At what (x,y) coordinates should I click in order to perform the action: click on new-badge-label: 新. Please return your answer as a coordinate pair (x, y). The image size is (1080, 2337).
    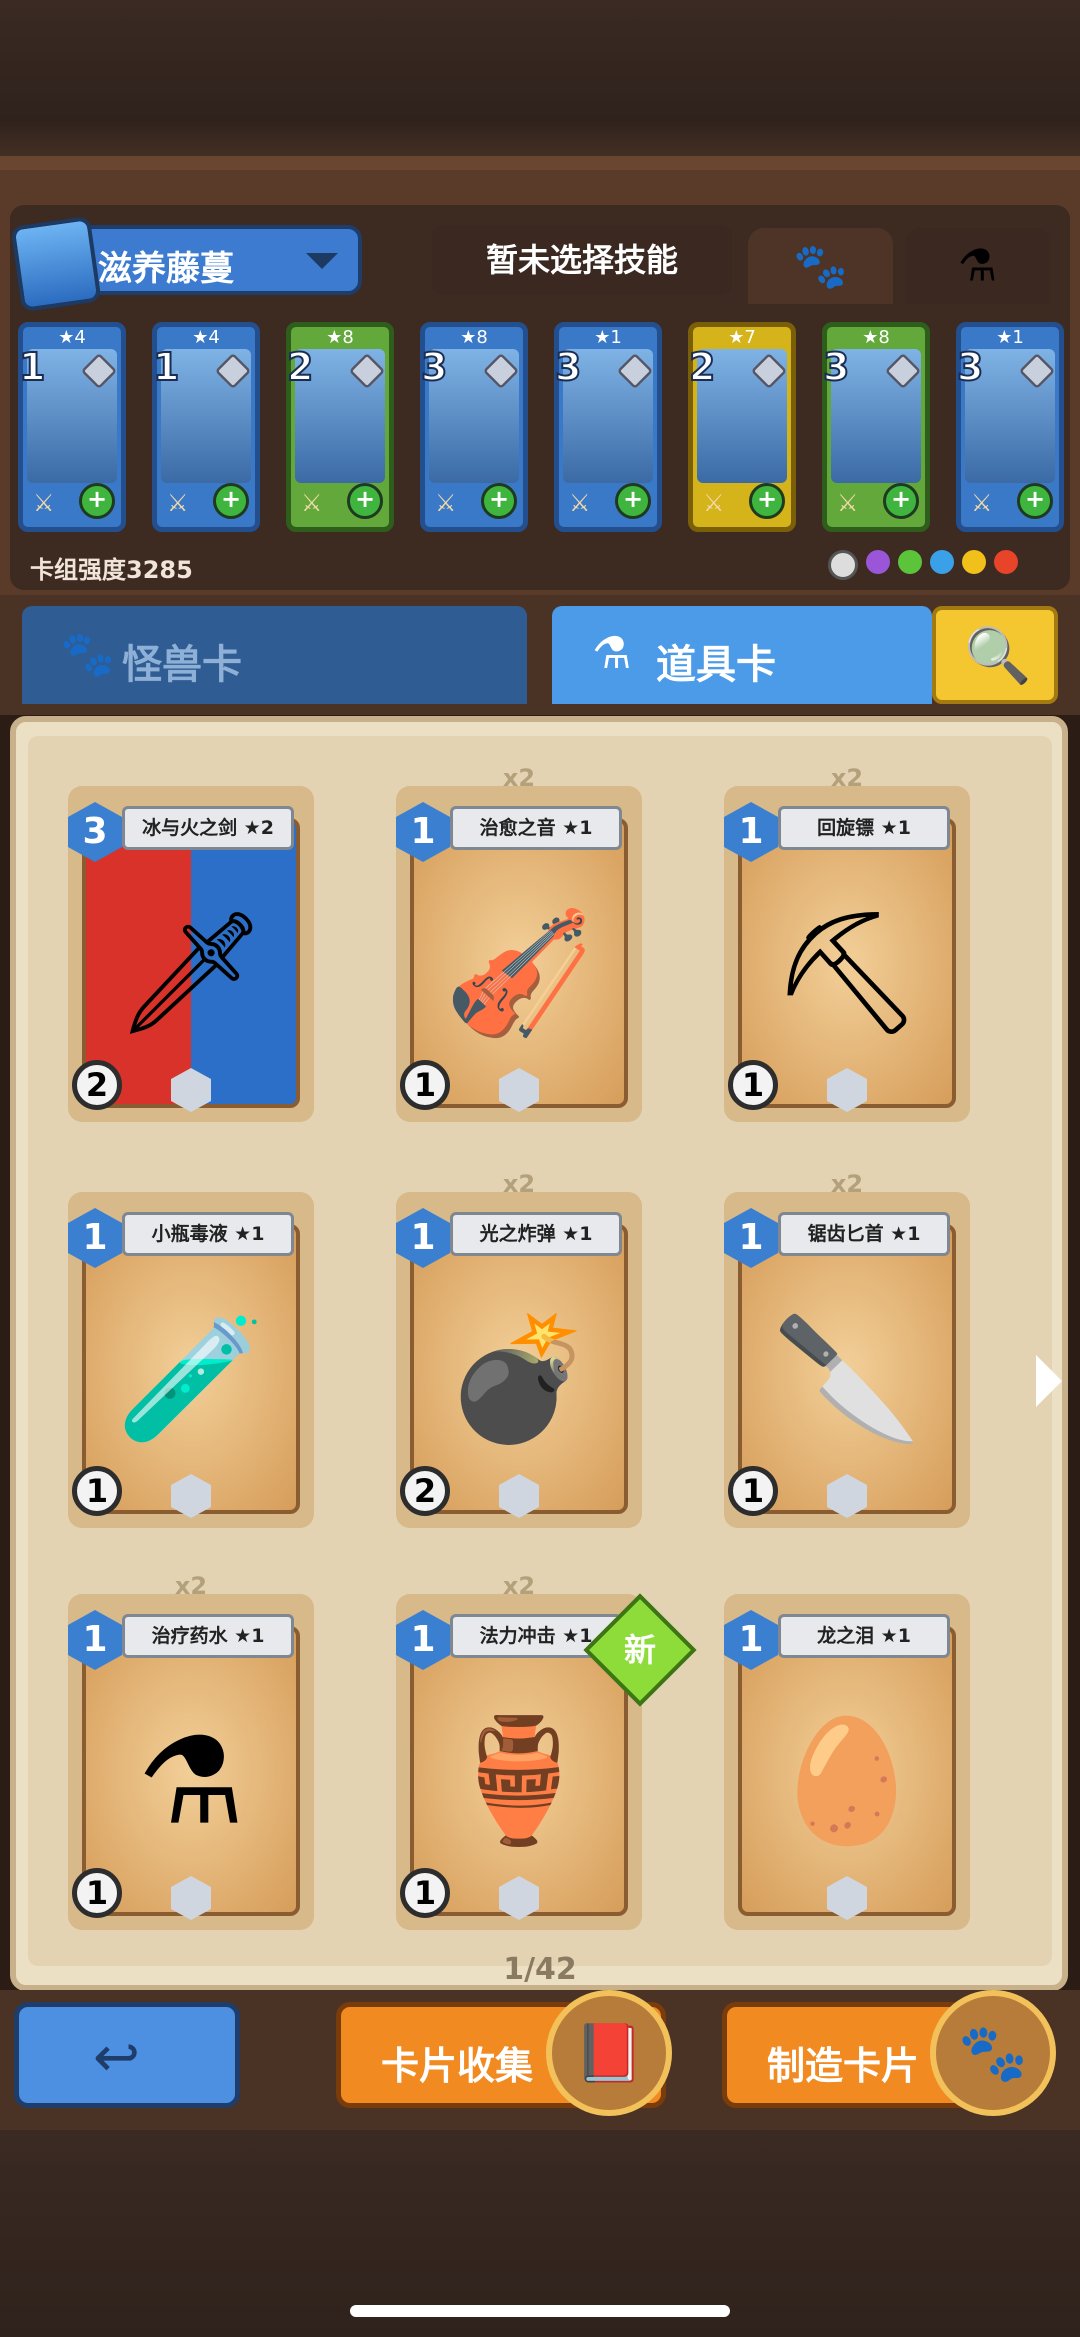
    Looking at the image, I should click on (639, 1650).